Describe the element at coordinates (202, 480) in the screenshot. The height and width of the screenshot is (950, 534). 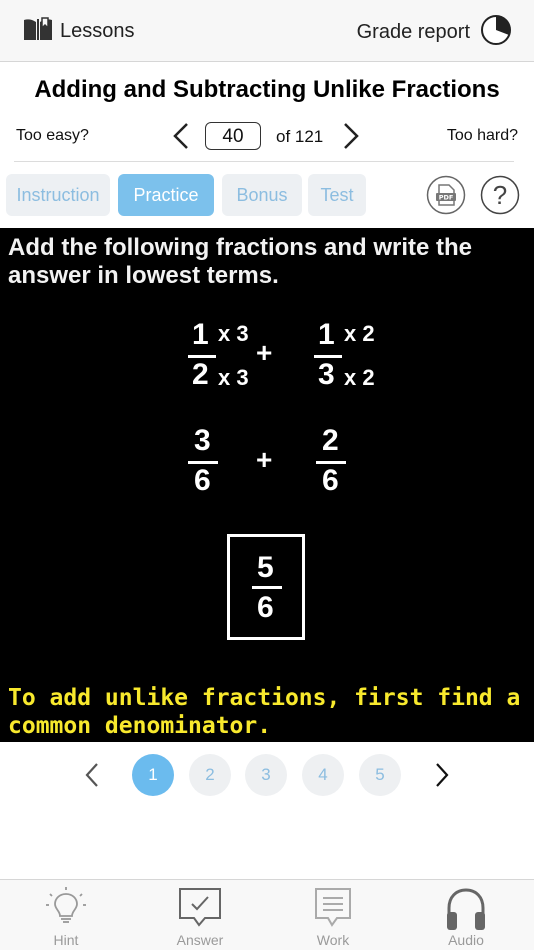
I see `step2-a-denominator: 6` at that location.